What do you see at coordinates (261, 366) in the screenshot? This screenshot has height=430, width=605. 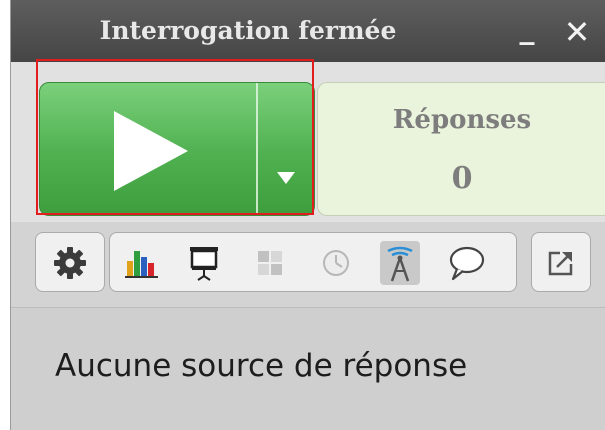 I see `status-message: Aucune source de réponse` at bounding box center [261, 366].